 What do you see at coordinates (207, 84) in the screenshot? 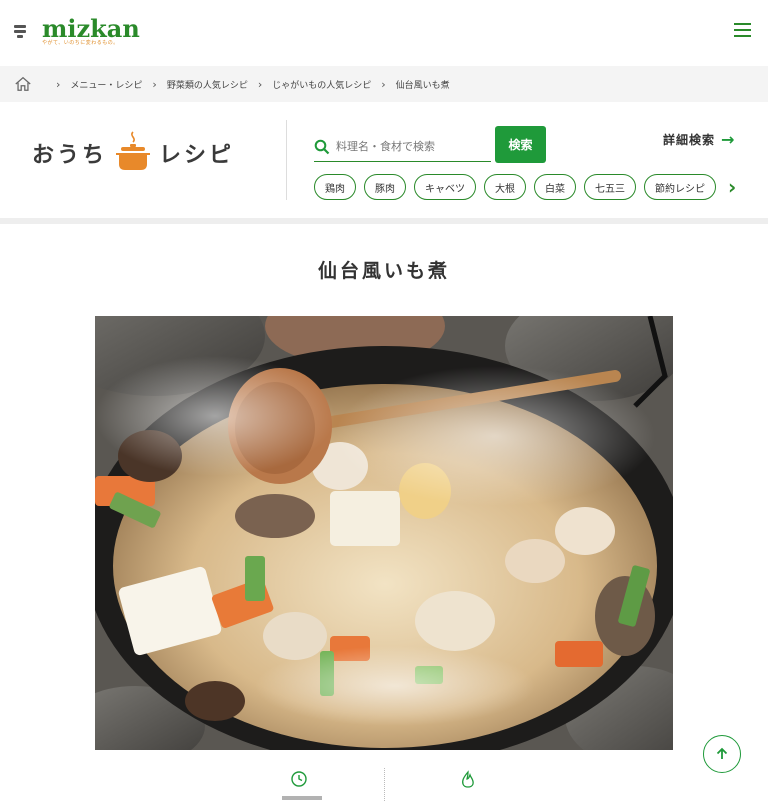
I see `breadcrumb-item-vegetables: 野菜類の人気レシピ` at bounding box center [207, 84].